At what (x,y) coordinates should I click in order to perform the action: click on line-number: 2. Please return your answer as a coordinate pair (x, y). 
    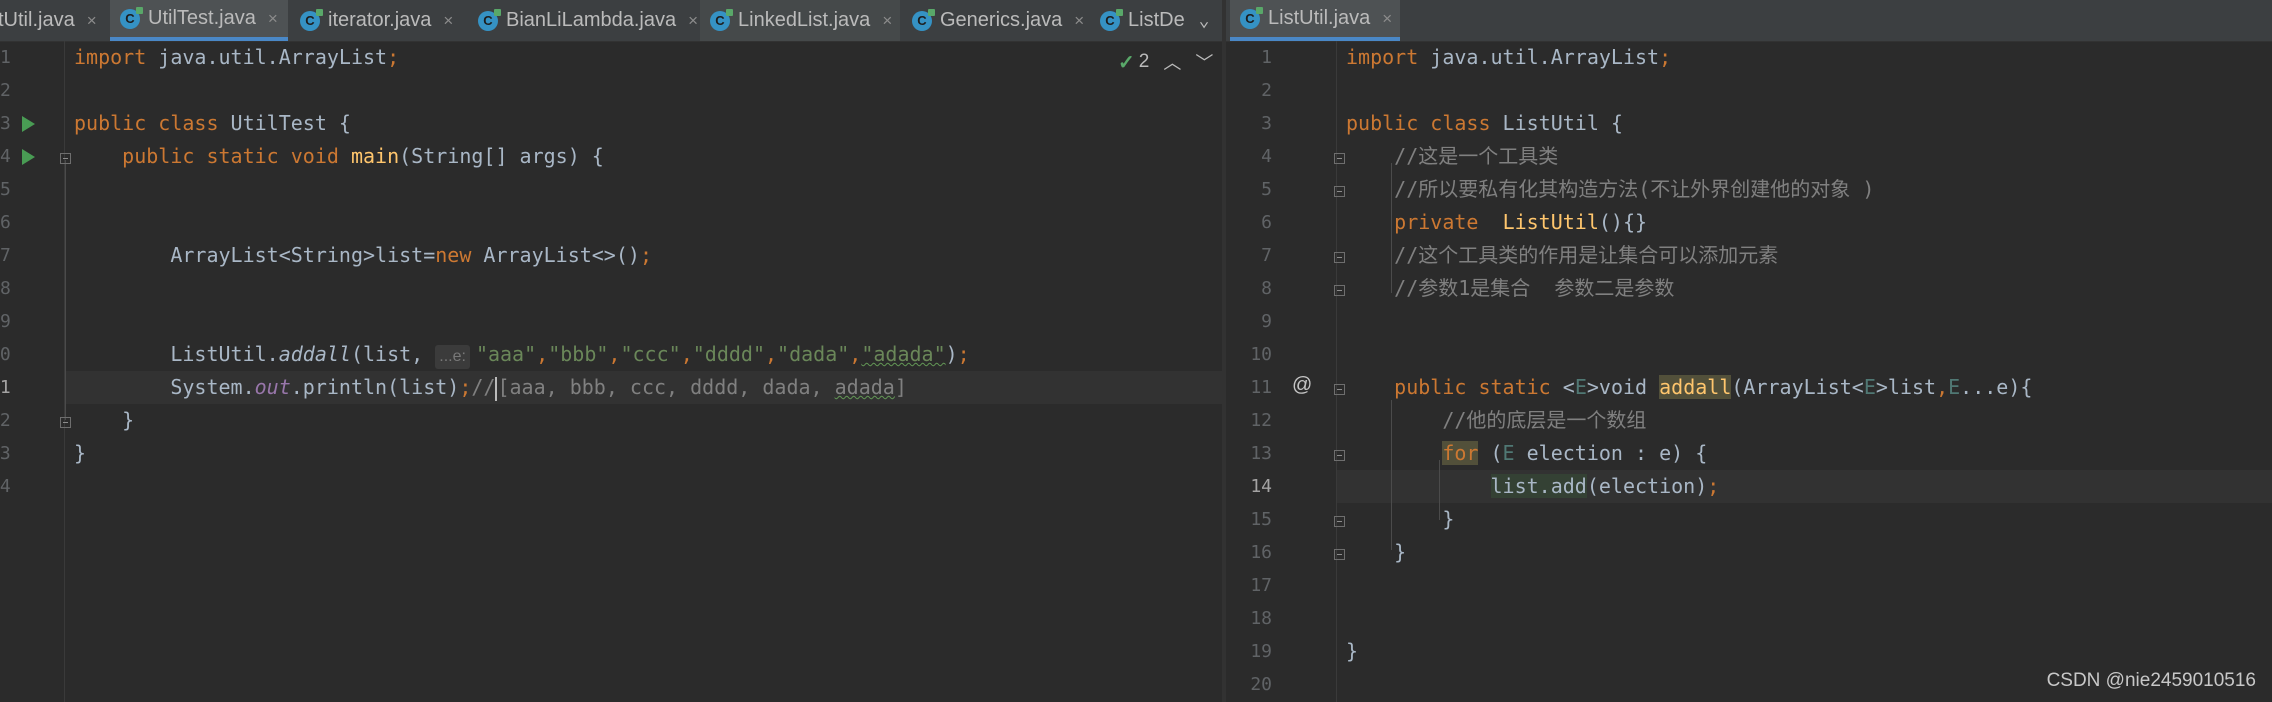
    Looking at the image, I should click on (1266, 90).